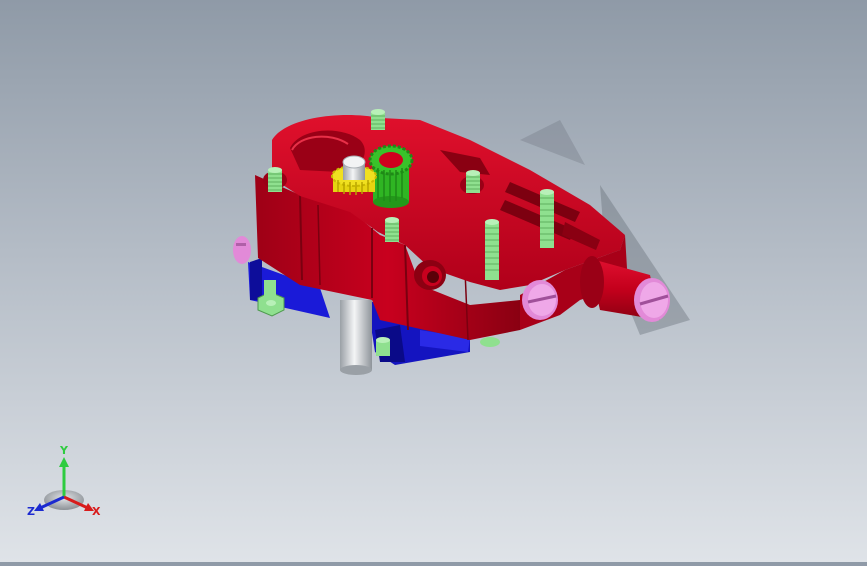 This screenshot has height=566, width=867. What do you see at coordinates (96, 511) in the screenshot?
I see `triad-x-label: X` at bounding box center [96, 511].